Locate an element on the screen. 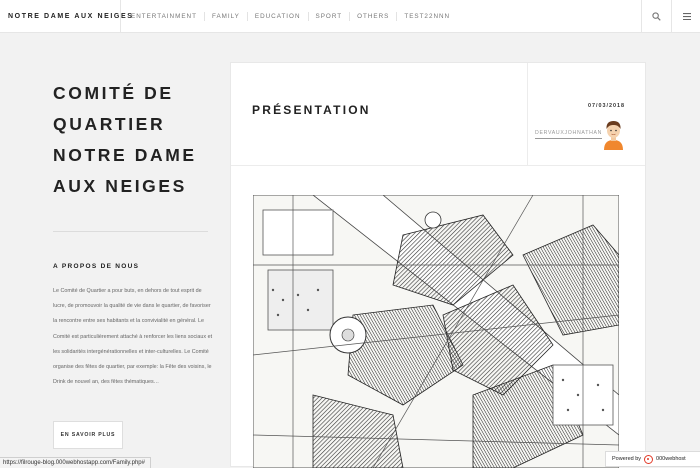 The height and width of the screenshot is (468, 700). nav-item-family: FAMILY is located at coordinates (225, 16).